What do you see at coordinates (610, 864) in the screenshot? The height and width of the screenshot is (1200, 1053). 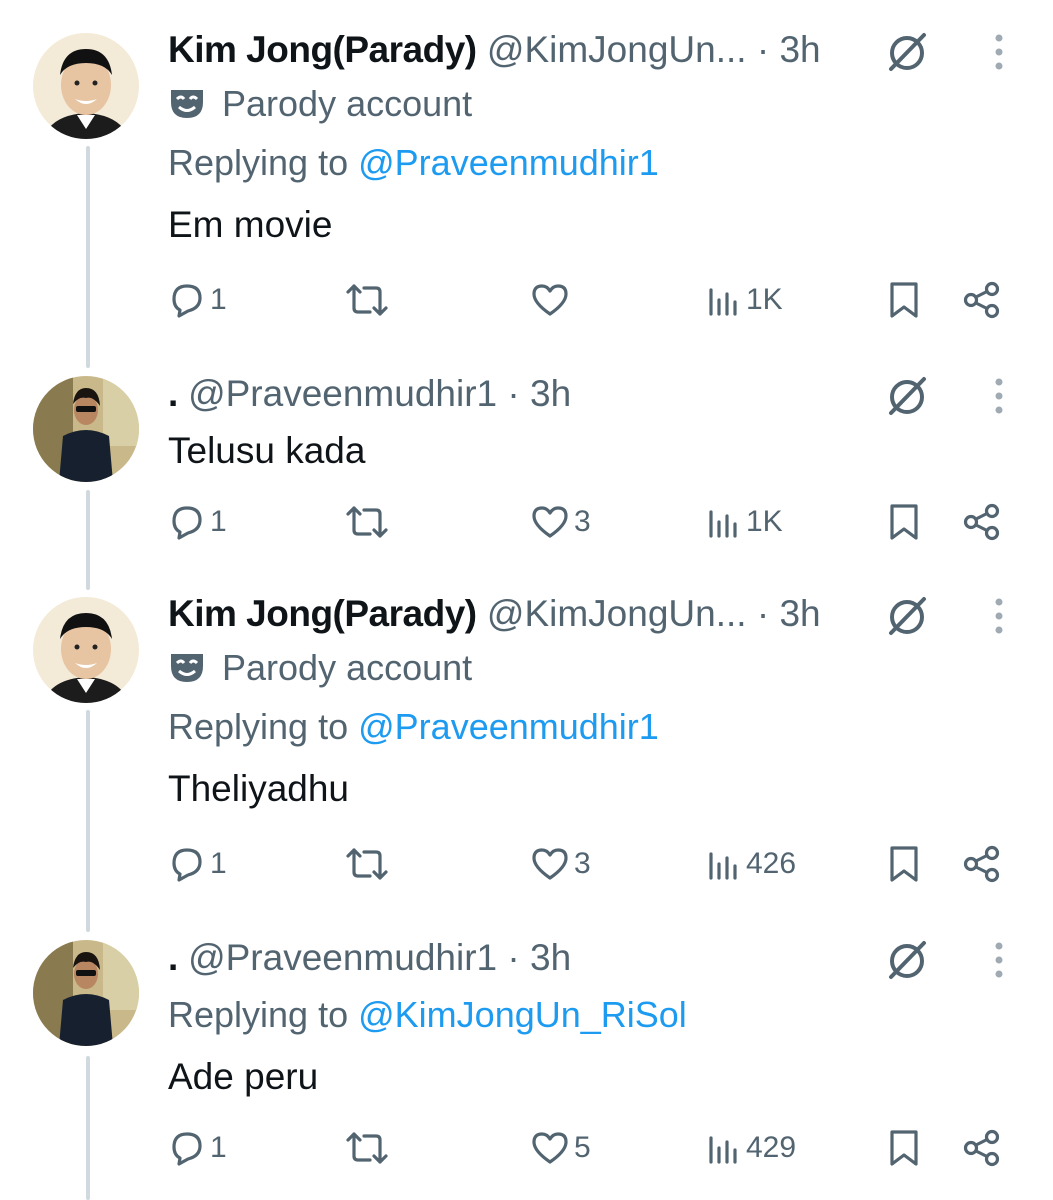 I see `action-bar: 1 3 426` at bounding box center [610, 864].